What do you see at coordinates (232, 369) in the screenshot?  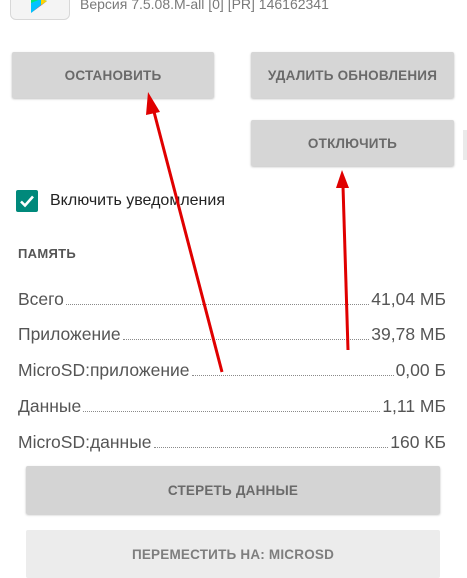 I see `storage-row: MicroSD:приложение 0,00 Б` at bounding box center [232, 369].